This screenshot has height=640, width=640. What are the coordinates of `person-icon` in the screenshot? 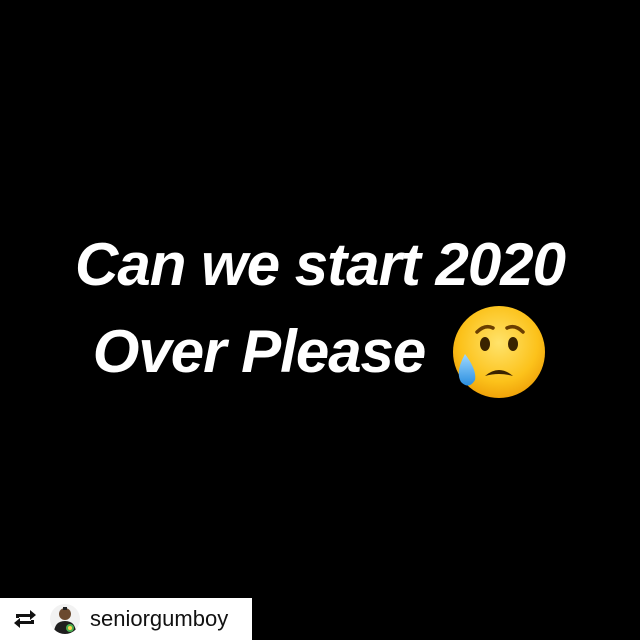 It's located at (65, 620).